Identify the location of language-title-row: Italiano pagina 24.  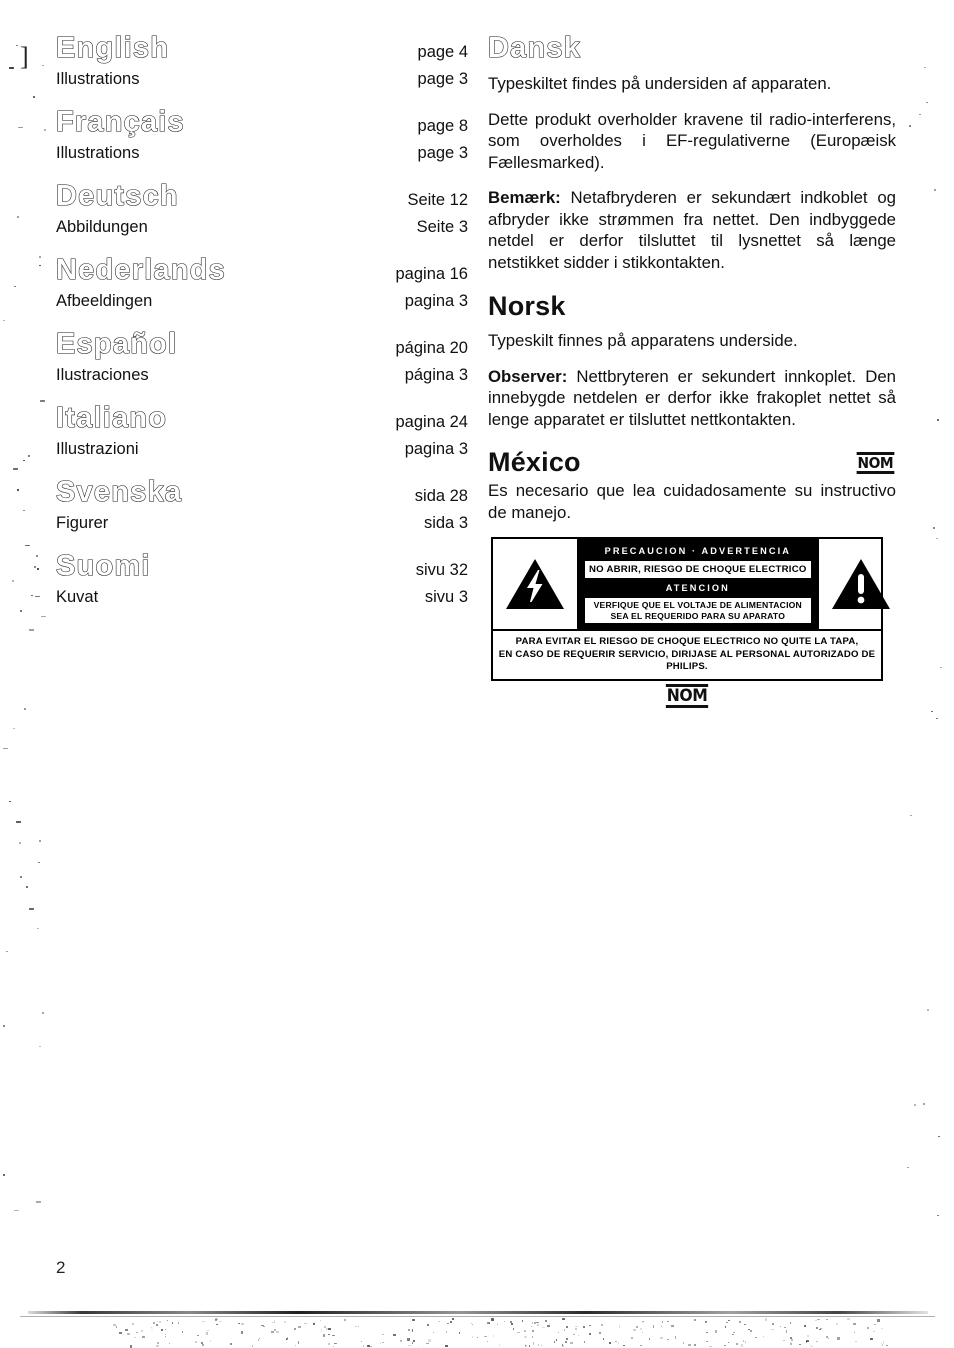
(261, 418).